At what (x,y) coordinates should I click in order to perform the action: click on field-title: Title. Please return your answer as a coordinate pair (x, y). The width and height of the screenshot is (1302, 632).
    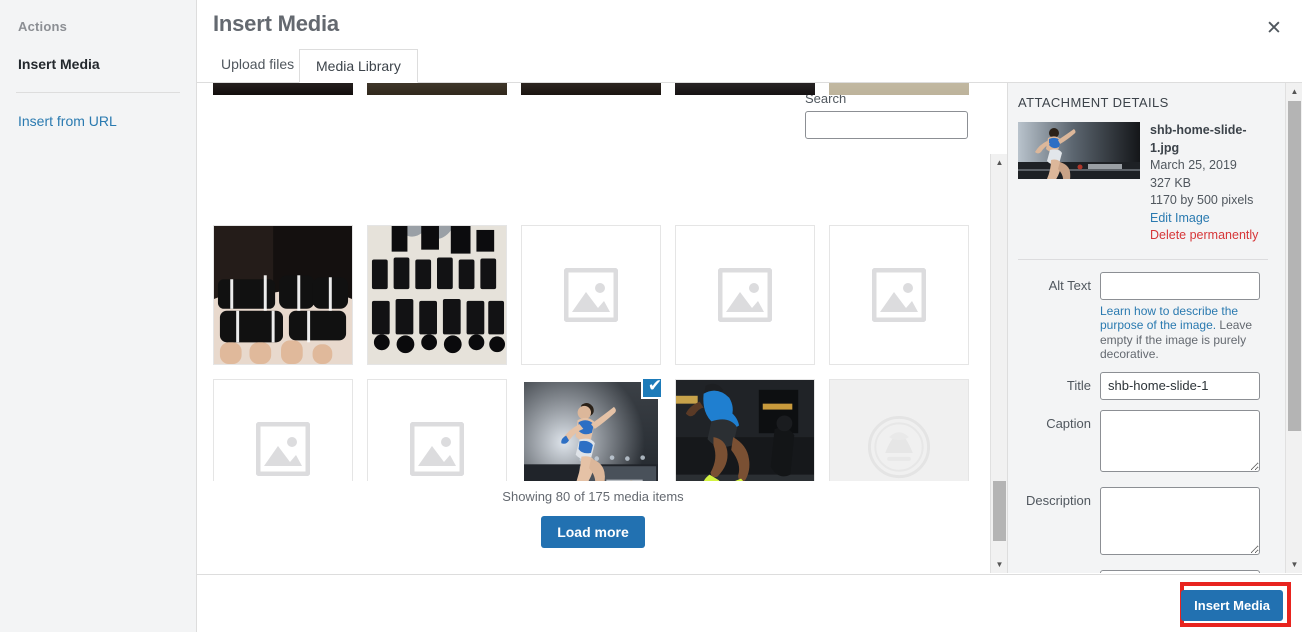
    Looking at the image, I should click on (1143, 385).